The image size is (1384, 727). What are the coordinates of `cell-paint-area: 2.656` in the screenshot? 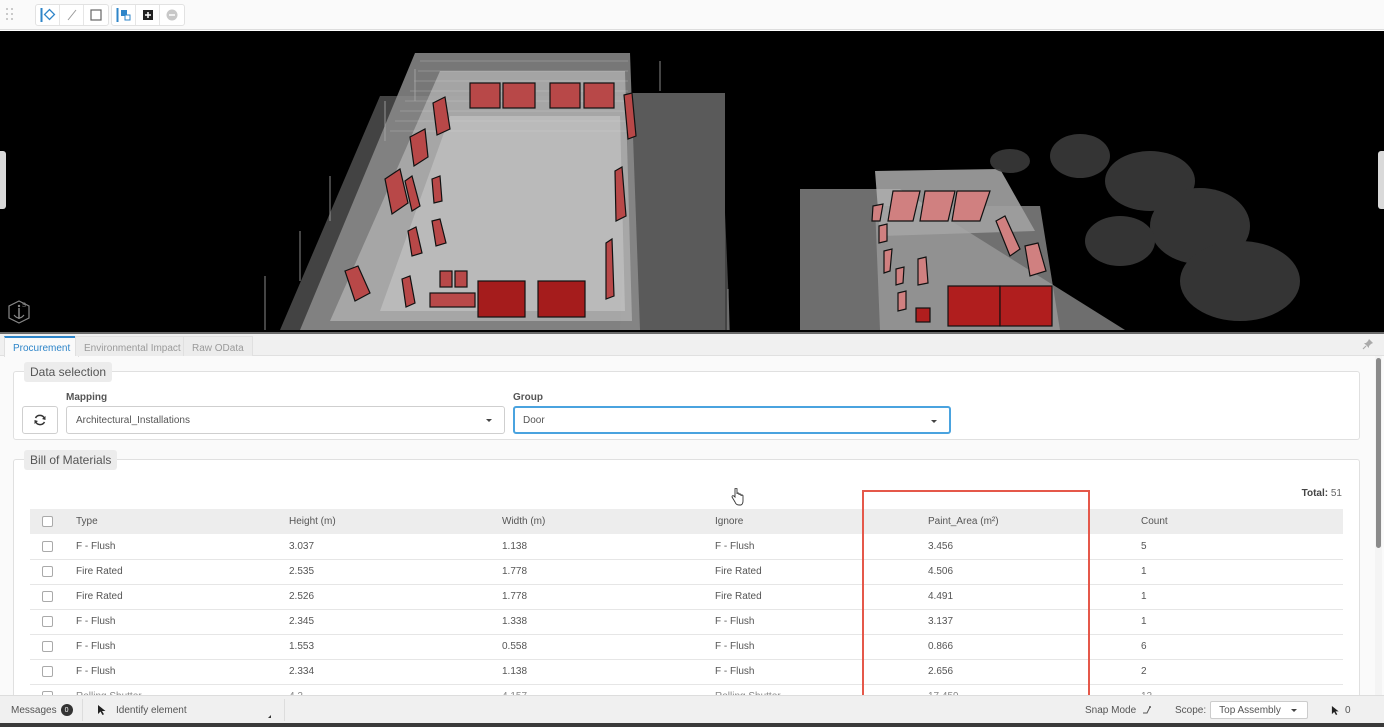 It's located at (1034, 672).